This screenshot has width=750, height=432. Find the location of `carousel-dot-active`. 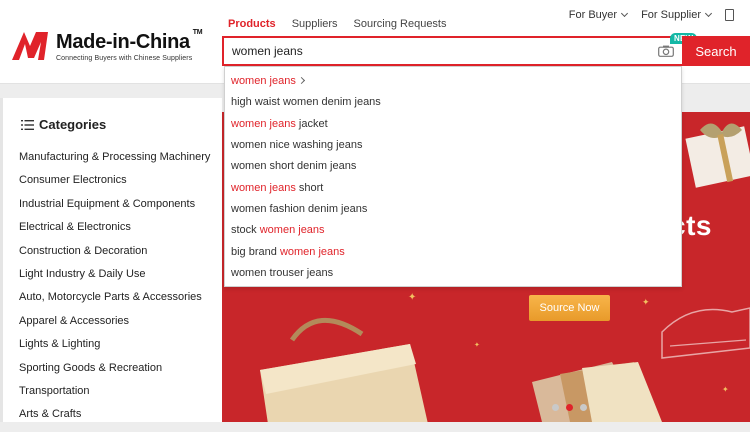

carousel-dot-active is located at coordinates (569, 407).